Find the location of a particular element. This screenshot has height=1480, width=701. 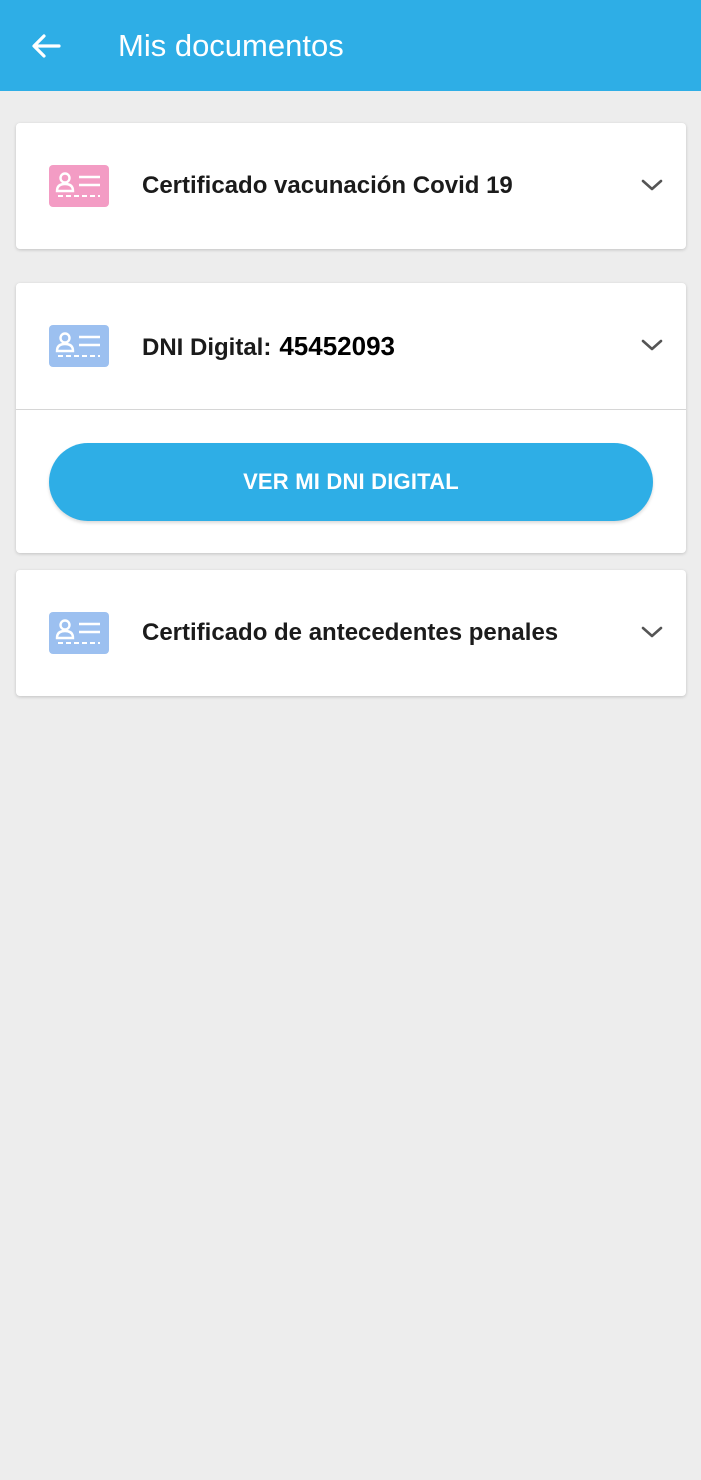

back-button is located at coordinates (46, 46).